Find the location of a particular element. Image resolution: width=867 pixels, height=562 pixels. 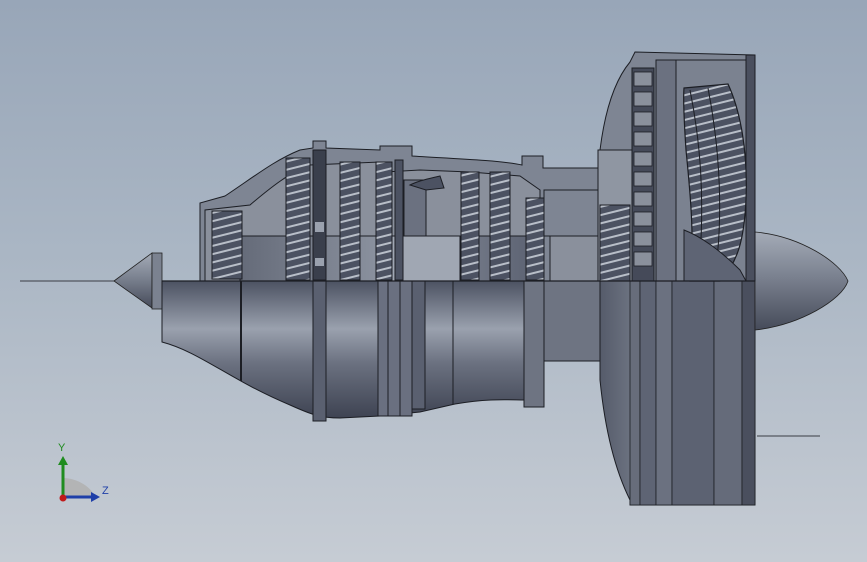

mid-case is located at coordinates (572, 213).